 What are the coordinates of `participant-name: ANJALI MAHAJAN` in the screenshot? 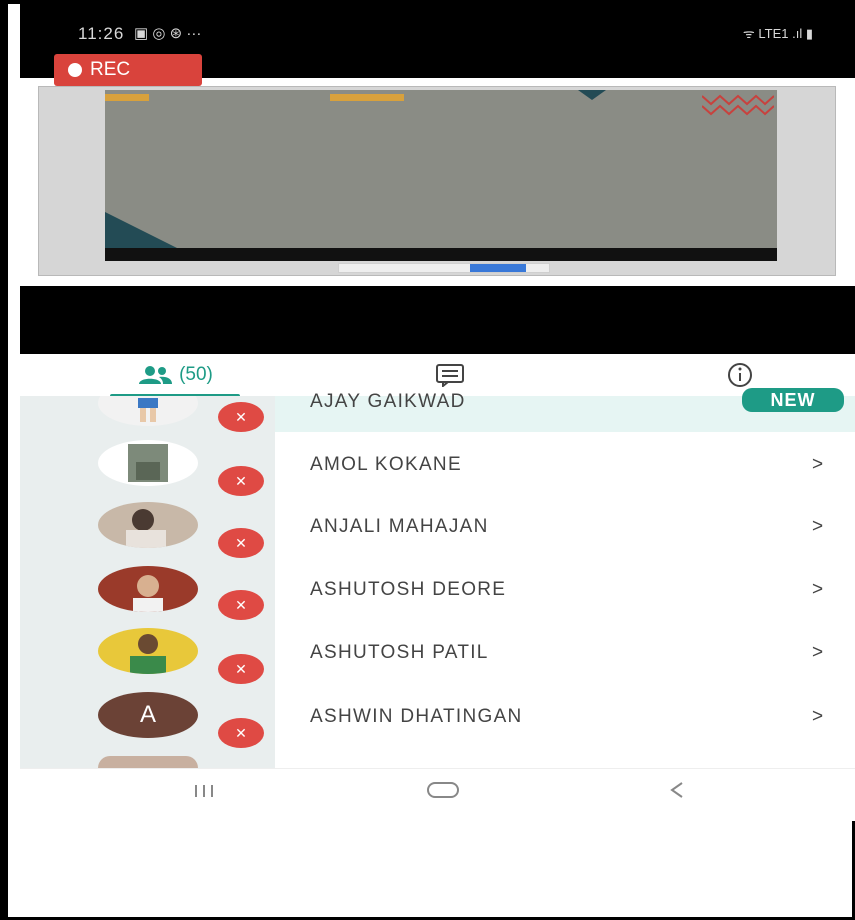 It's located at (399, 526).